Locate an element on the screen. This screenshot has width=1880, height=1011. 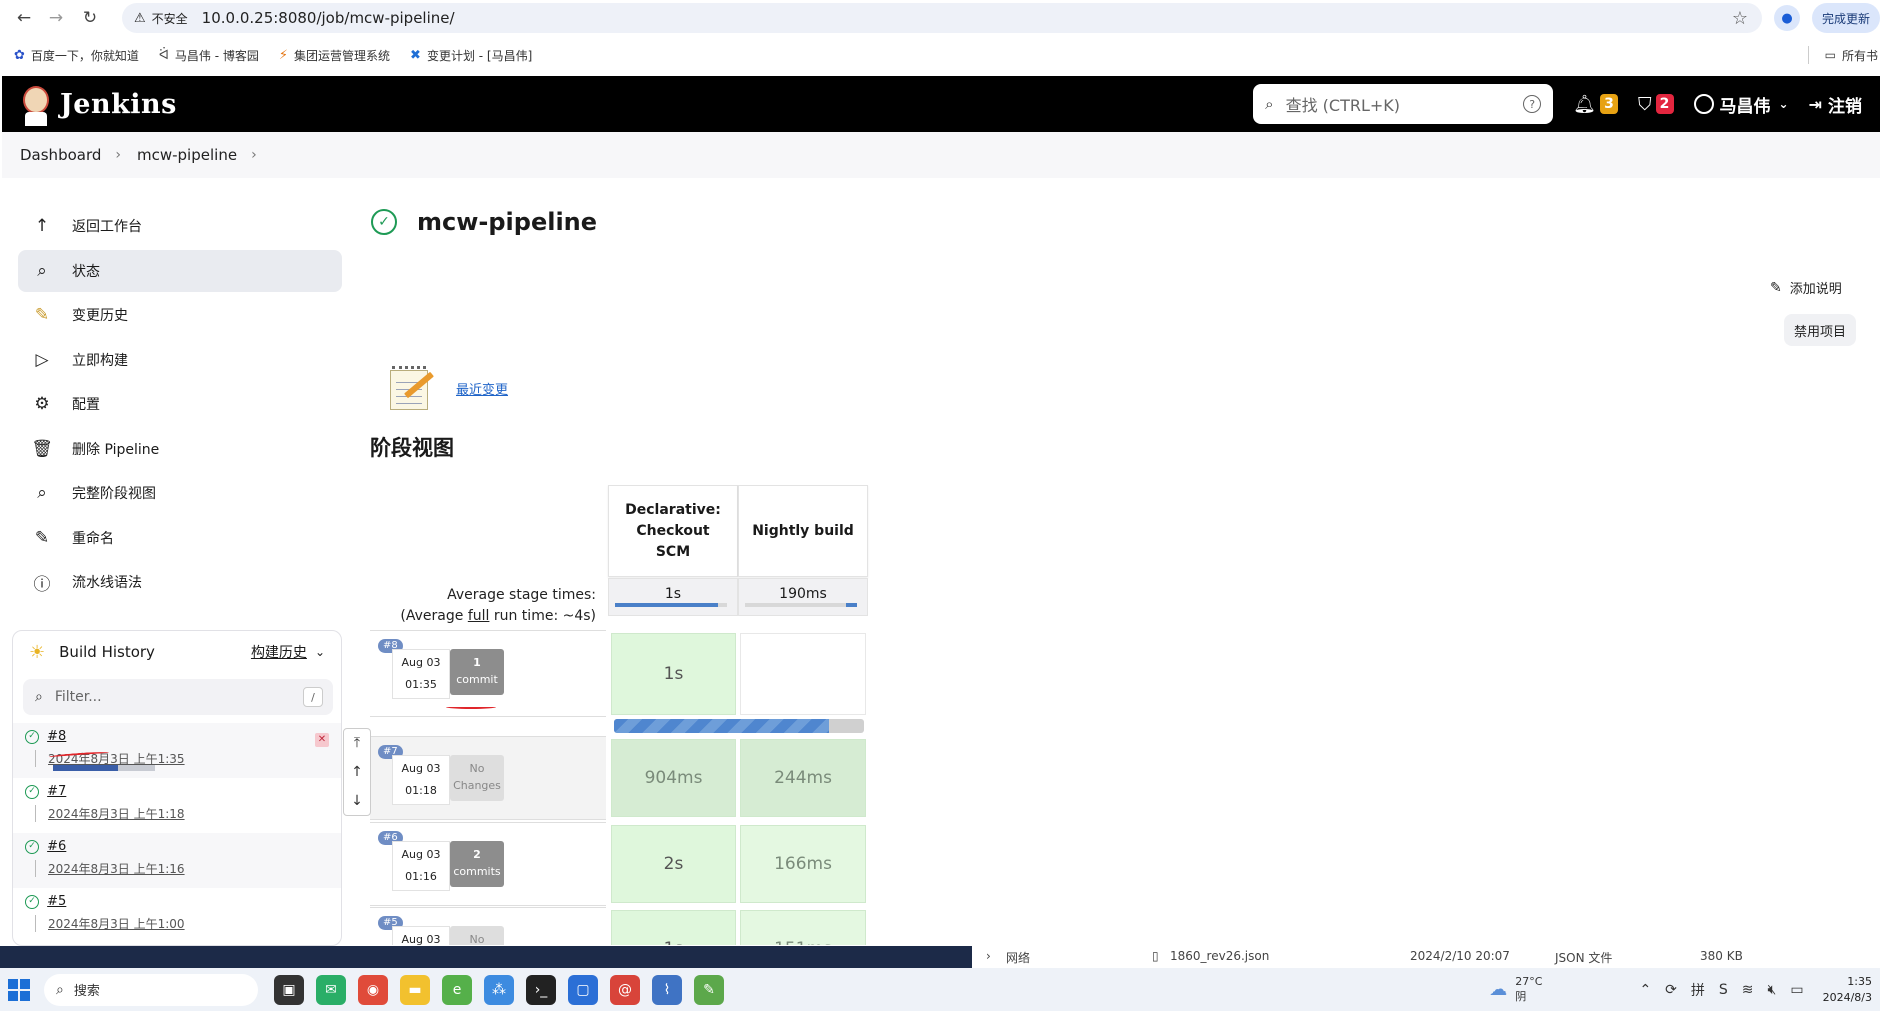
run-commits: 1 commit is located at coordinates (477, 672).